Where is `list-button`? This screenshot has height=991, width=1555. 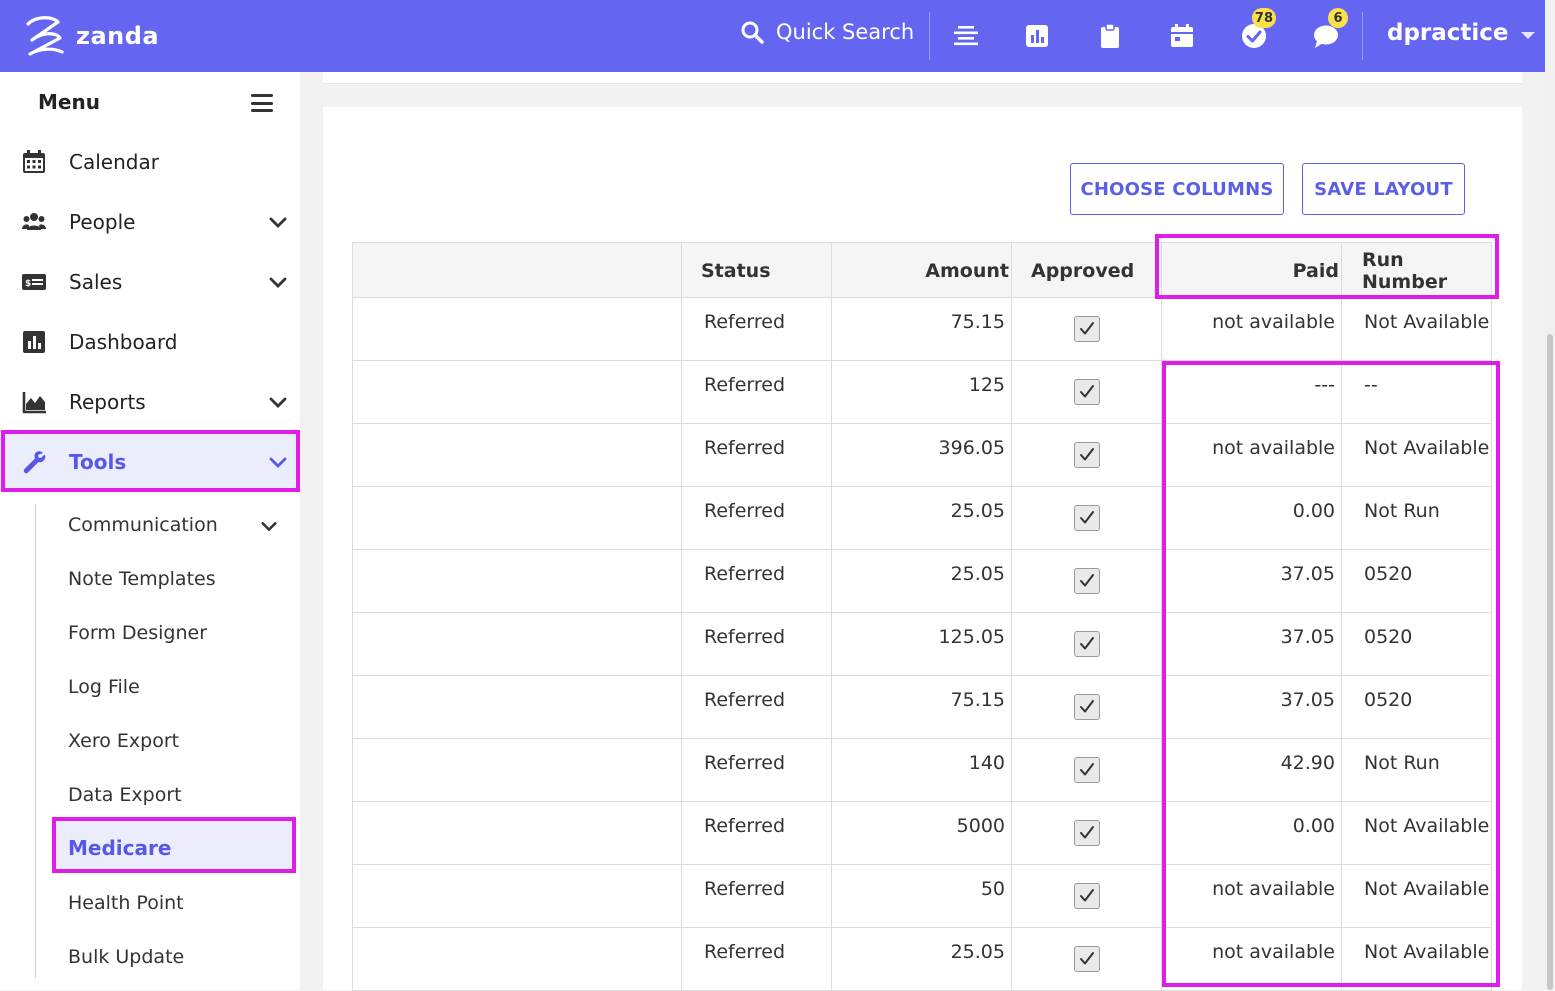
list-button is located at coordinates (966, 36).